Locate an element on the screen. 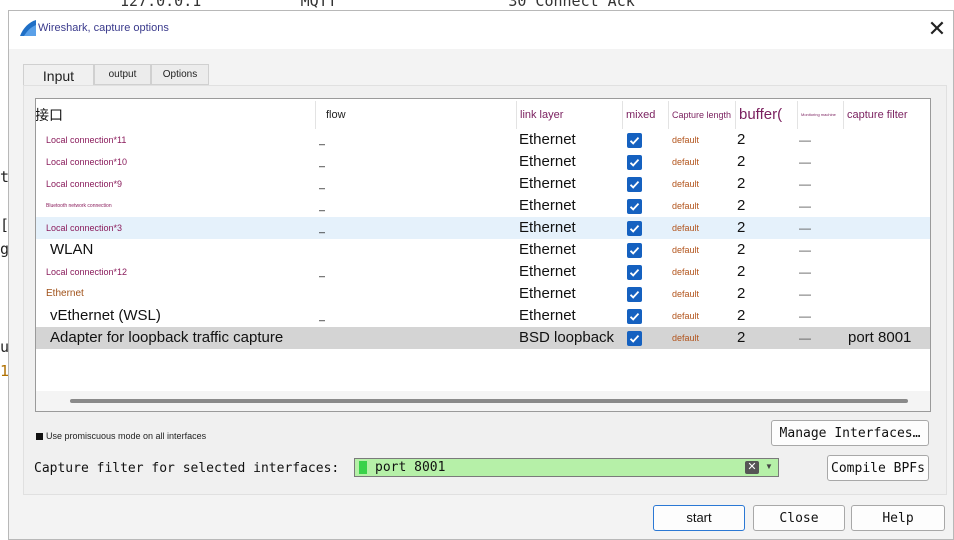 This screenshot has height=540, width=954. capture-filter-label: Capture filter for selected interfaces: is located at coordinates (187, 468).